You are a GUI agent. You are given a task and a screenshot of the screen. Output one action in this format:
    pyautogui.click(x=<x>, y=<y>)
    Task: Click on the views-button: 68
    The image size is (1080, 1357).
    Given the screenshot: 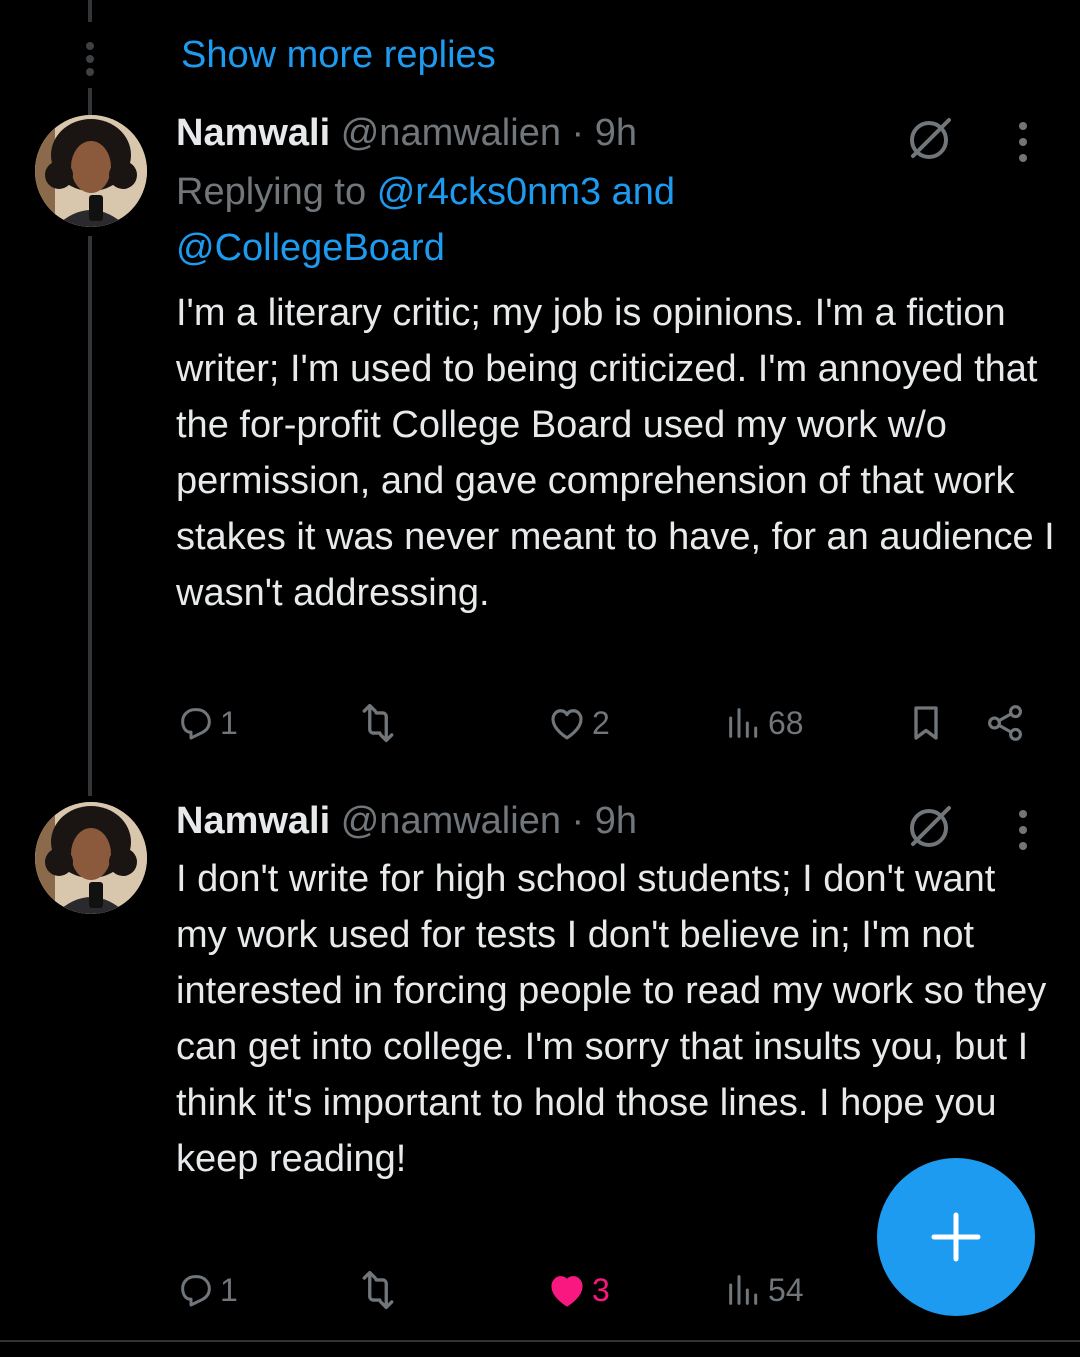 What is the action you would take?
    pyautogui.click(x=764, y=723)
    